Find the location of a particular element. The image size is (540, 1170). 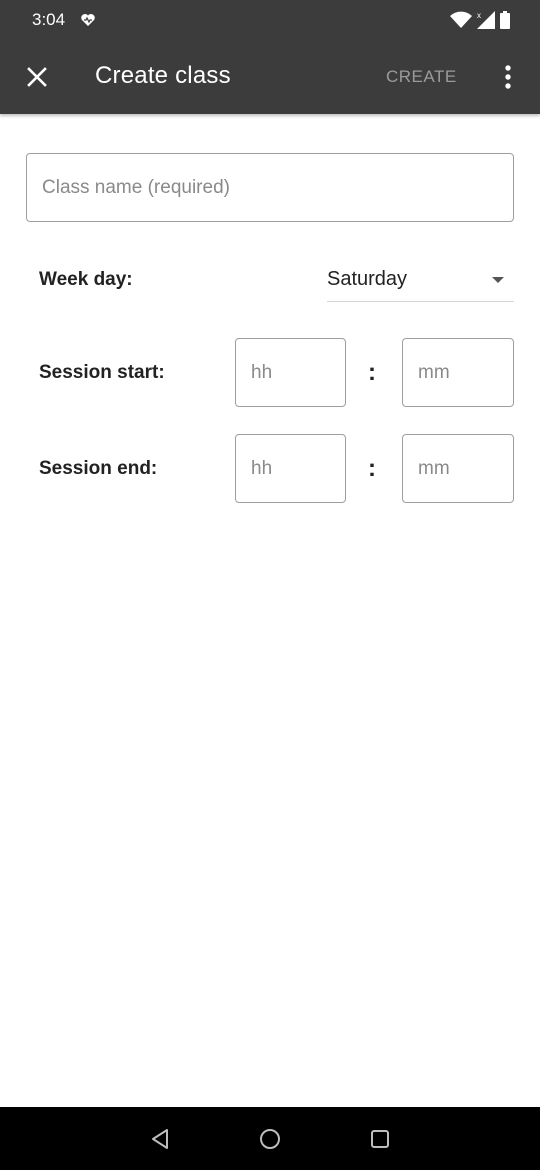

nav-recents-icon is located at coordinates (380, 1139).